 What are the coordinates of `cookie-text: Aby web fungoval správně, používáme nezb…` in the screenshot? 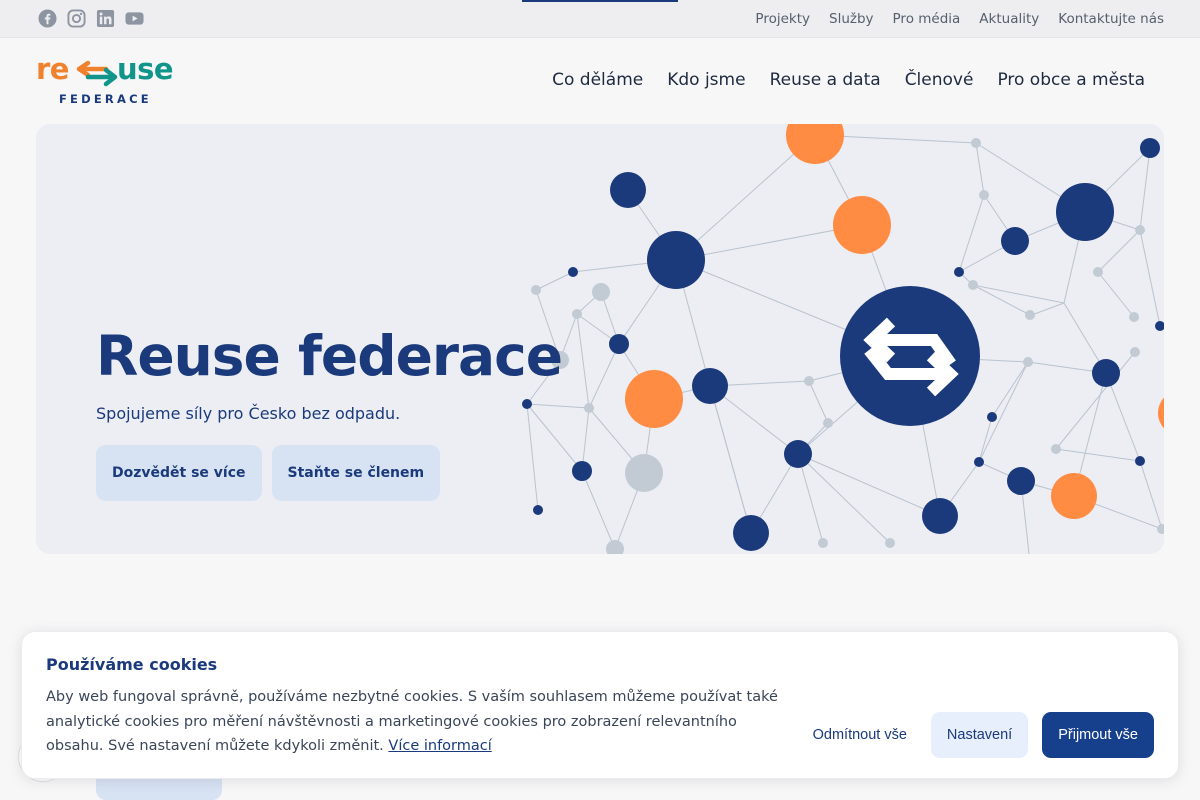 It's located at (421, 722).